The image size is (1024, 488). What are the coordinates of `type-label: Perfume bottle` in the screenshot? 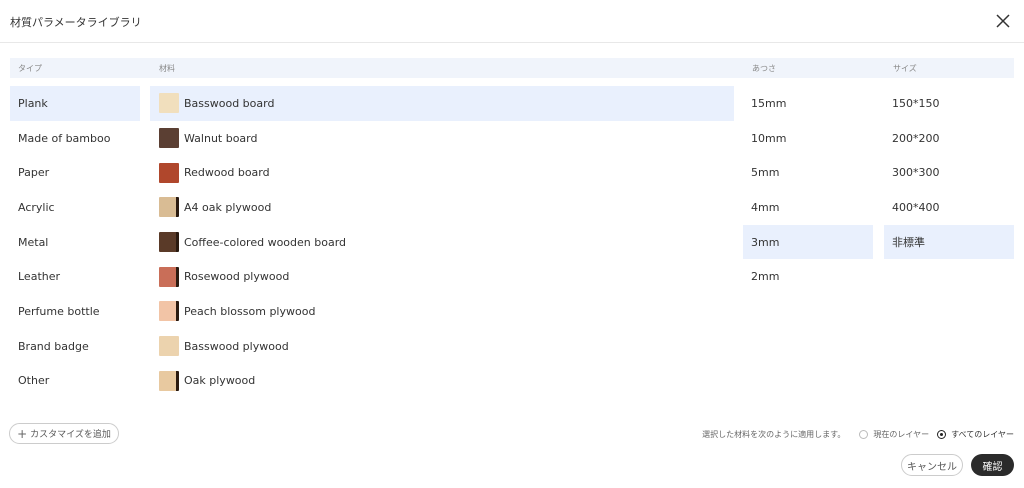 It's located at (59, 311).